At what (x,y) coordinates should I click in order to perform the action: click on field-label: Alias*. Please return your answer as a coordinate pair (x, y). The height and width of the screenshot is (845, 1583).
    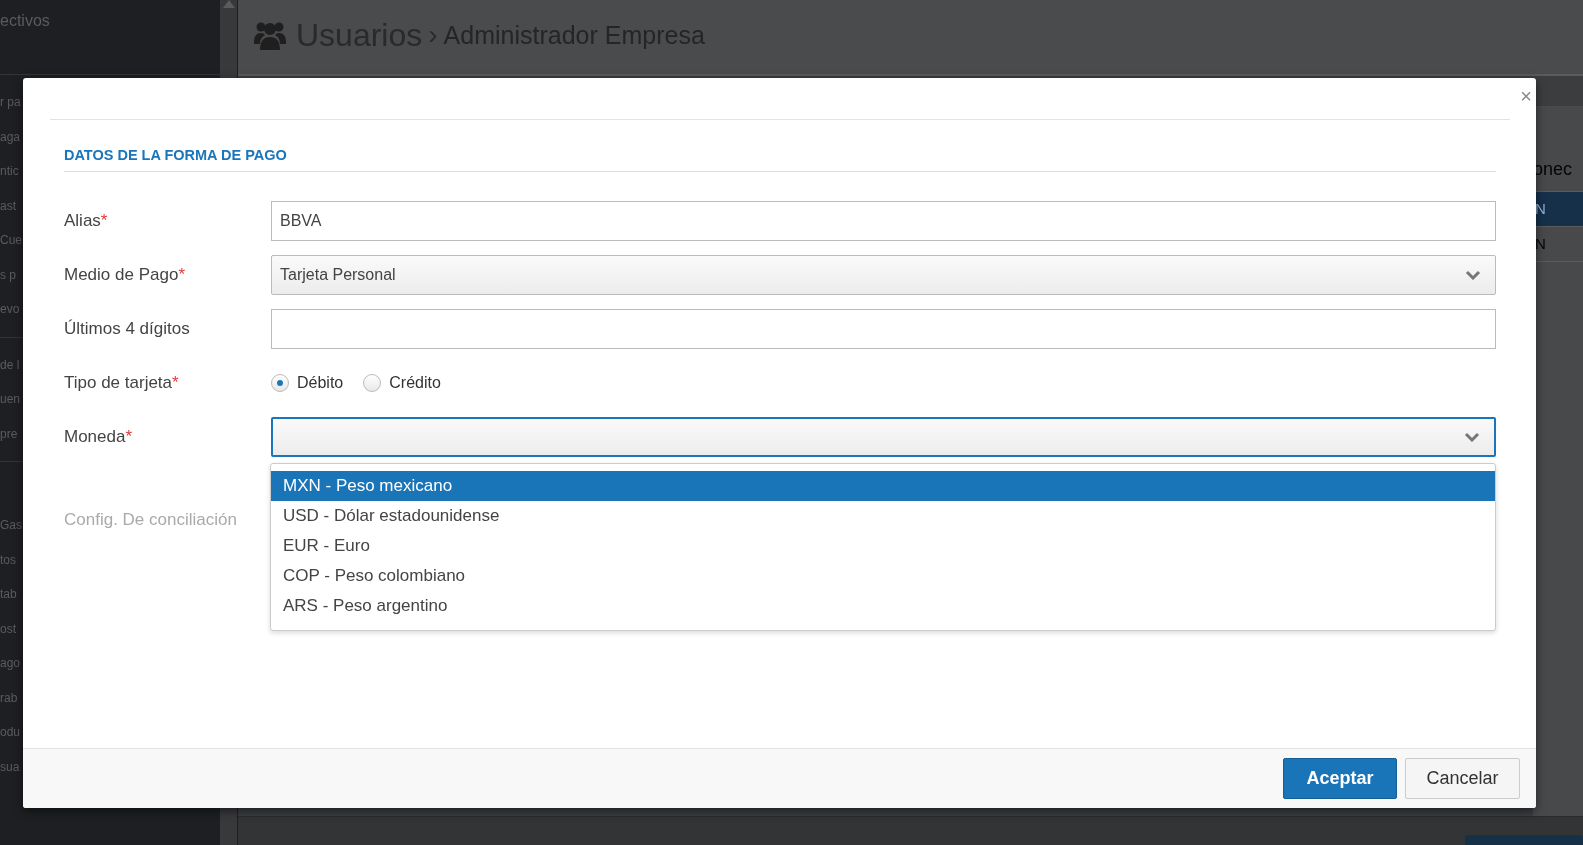
    Looking at the image, I should click on (86, 221).